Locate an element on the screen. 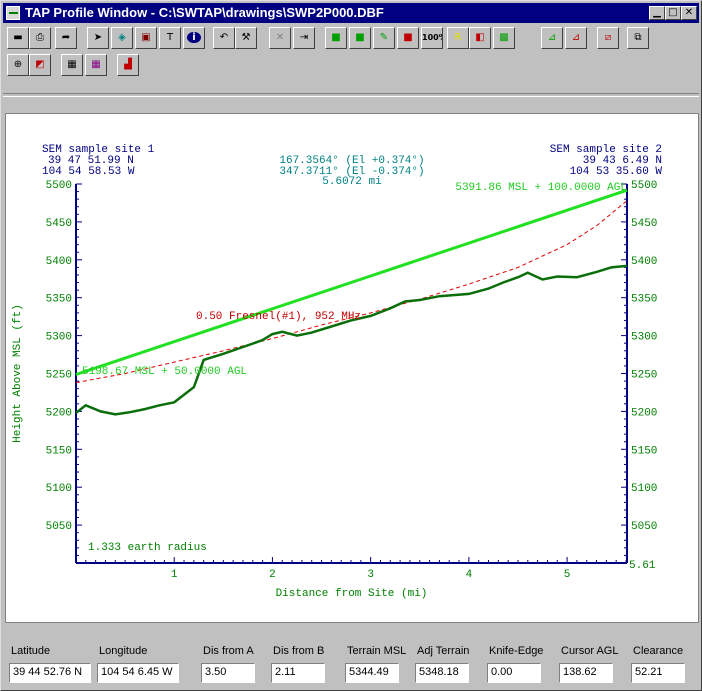 This screenshot has height=691, width=702. green-square-button: ■ is located at coordinates (336, 38).